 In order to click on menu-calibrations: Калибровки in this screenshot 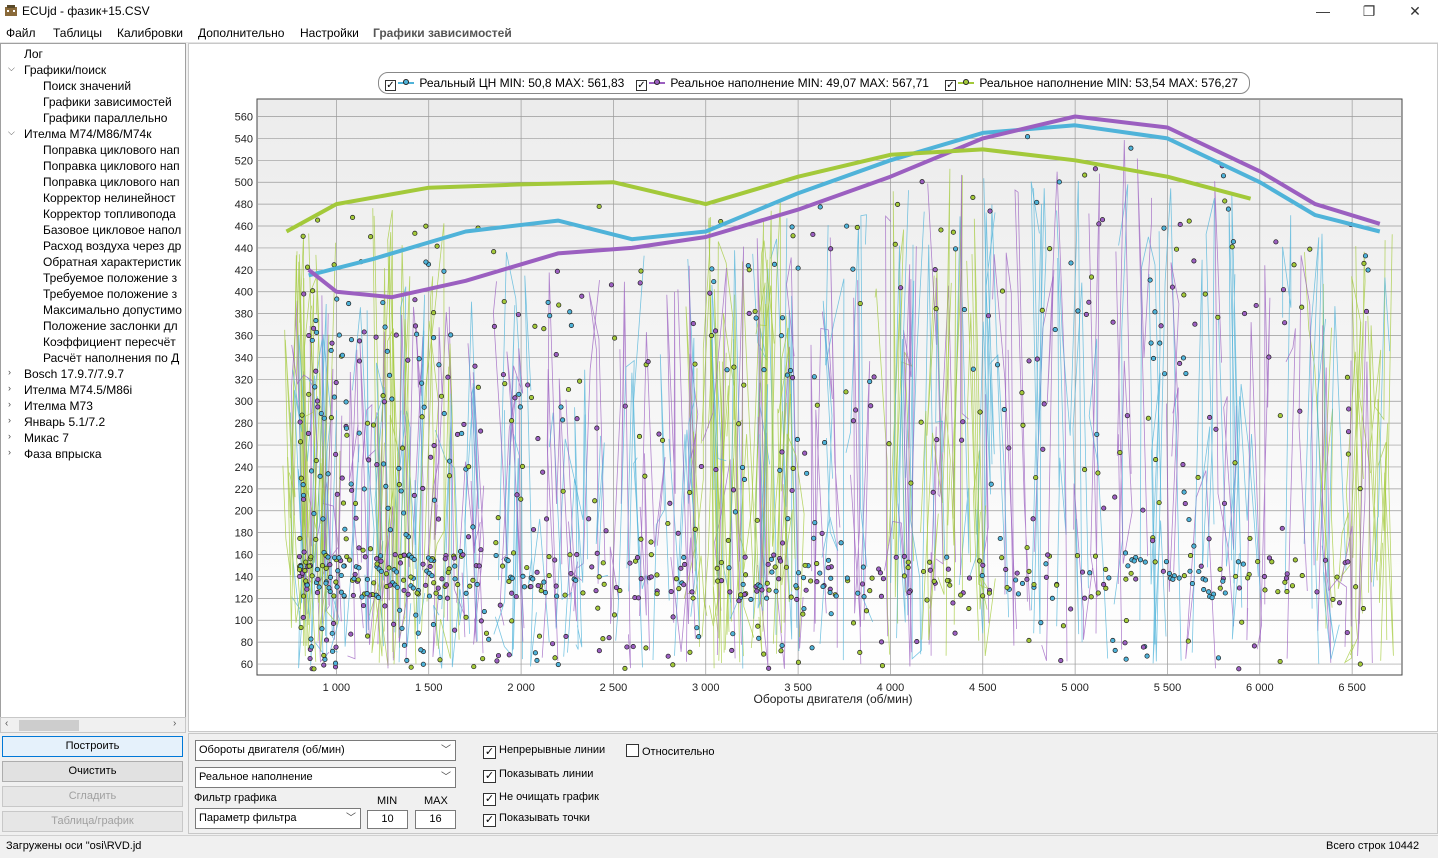, I will do `click(150, 33)`.